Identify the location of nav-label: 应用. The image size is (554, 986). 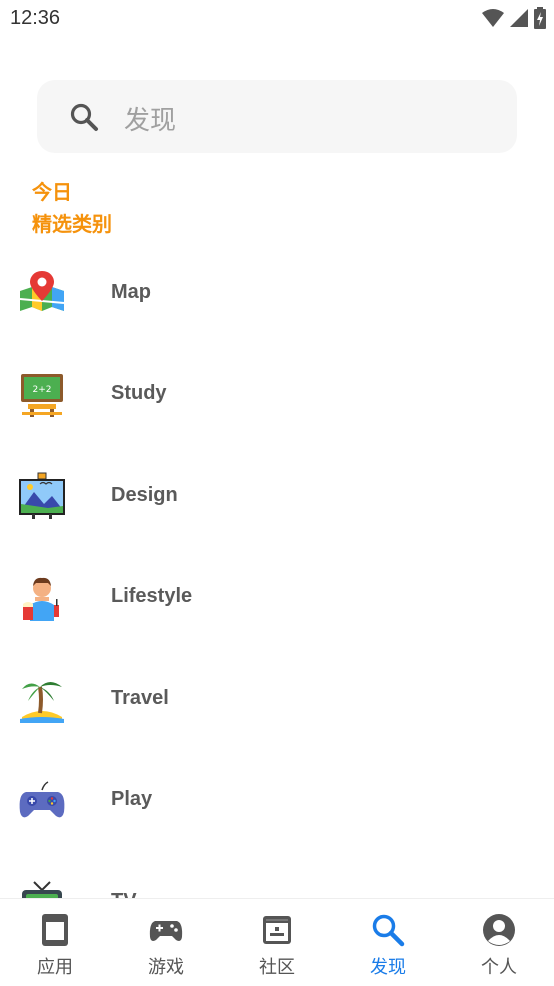
(55, 967).